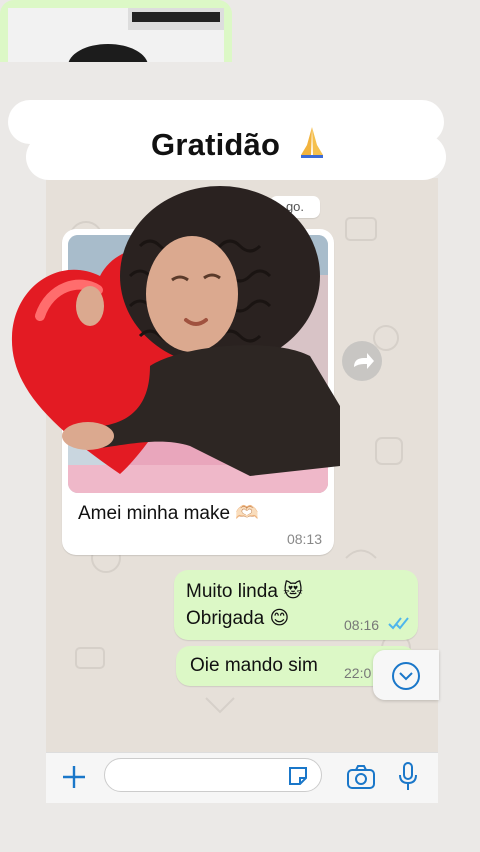 The width and height of the screenshot is (480, 852). I want to click on scroll-to-bottom-button, so click(406, 675).